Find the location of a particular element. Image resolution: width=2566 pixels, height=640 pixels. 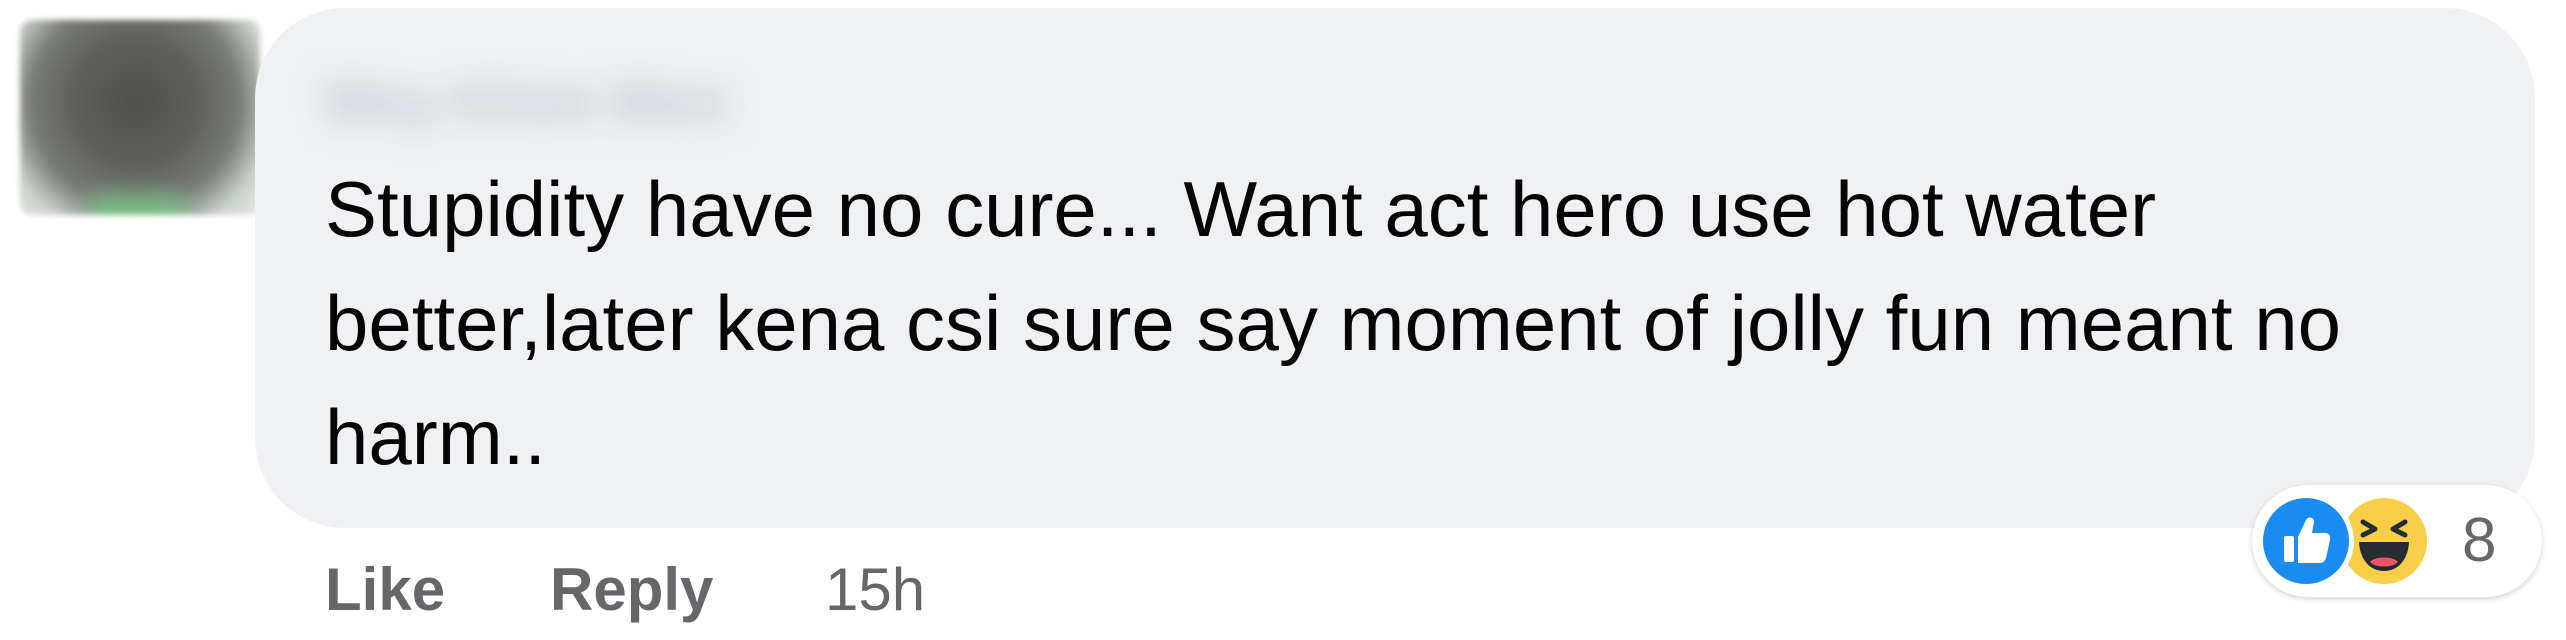

avatar is located at coordinates (140, 117).